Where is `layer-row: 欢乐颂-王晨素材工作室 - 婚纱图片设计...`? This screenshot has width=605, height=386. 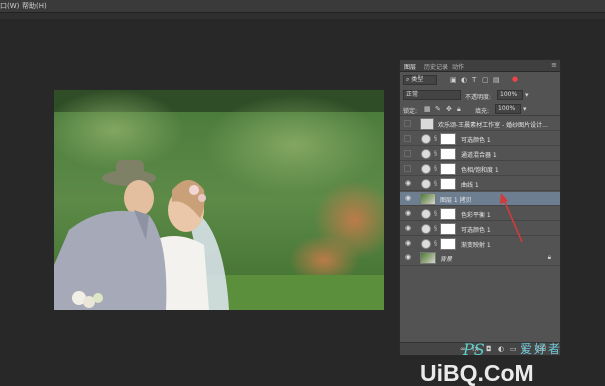
layer-row: 欢乐颂-王晨素材工作室 - 婚纱图片设计... is located at coordinates (480, 124).